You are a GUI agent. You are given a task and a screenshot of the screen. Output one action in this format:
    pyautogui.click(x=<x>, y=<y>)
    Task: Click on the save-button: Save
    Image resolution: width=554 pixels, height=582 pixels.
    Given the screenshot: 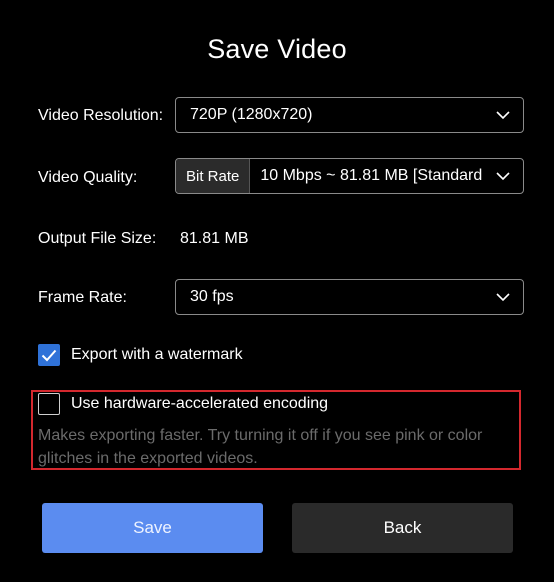 What is the action you would take?
    pyautogui.click(x=152, y=528)
    